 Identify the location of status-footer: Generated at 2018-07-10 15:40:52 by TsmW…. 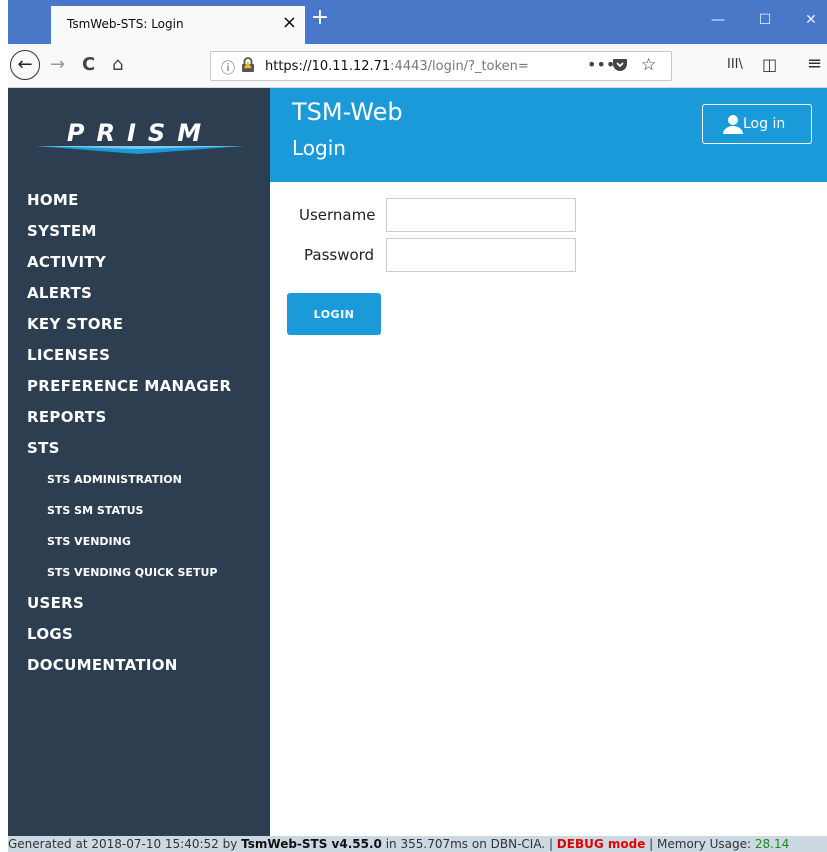
(417, 844).